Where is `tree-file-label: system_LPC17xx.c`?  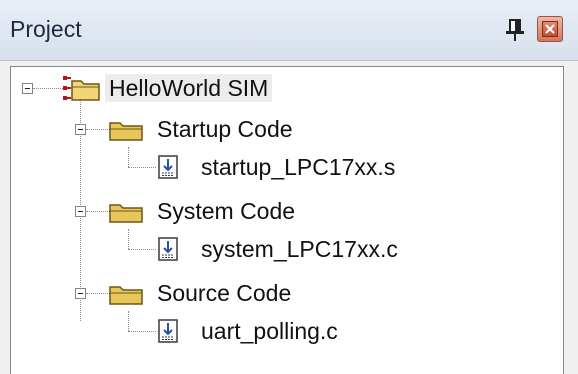
tree-file-label: system_LPC17xx.c is located at coordinates (299, 249).